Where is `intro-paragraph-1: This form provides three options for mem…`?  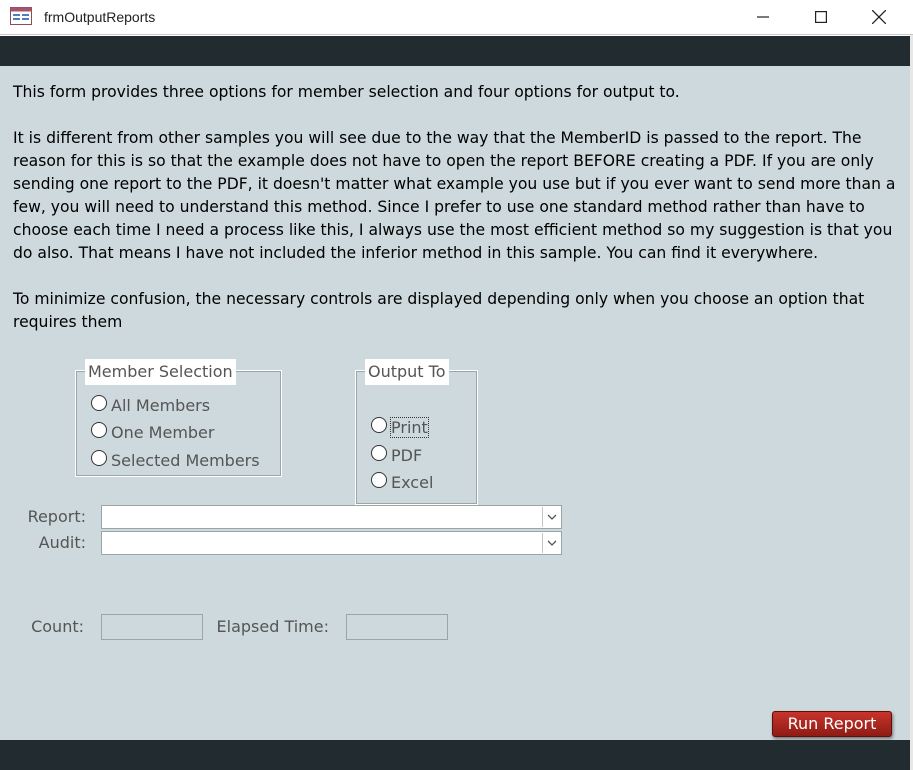 intro-paragraph-1: This form provides three options for mem… is located at coordinates (346, 92).